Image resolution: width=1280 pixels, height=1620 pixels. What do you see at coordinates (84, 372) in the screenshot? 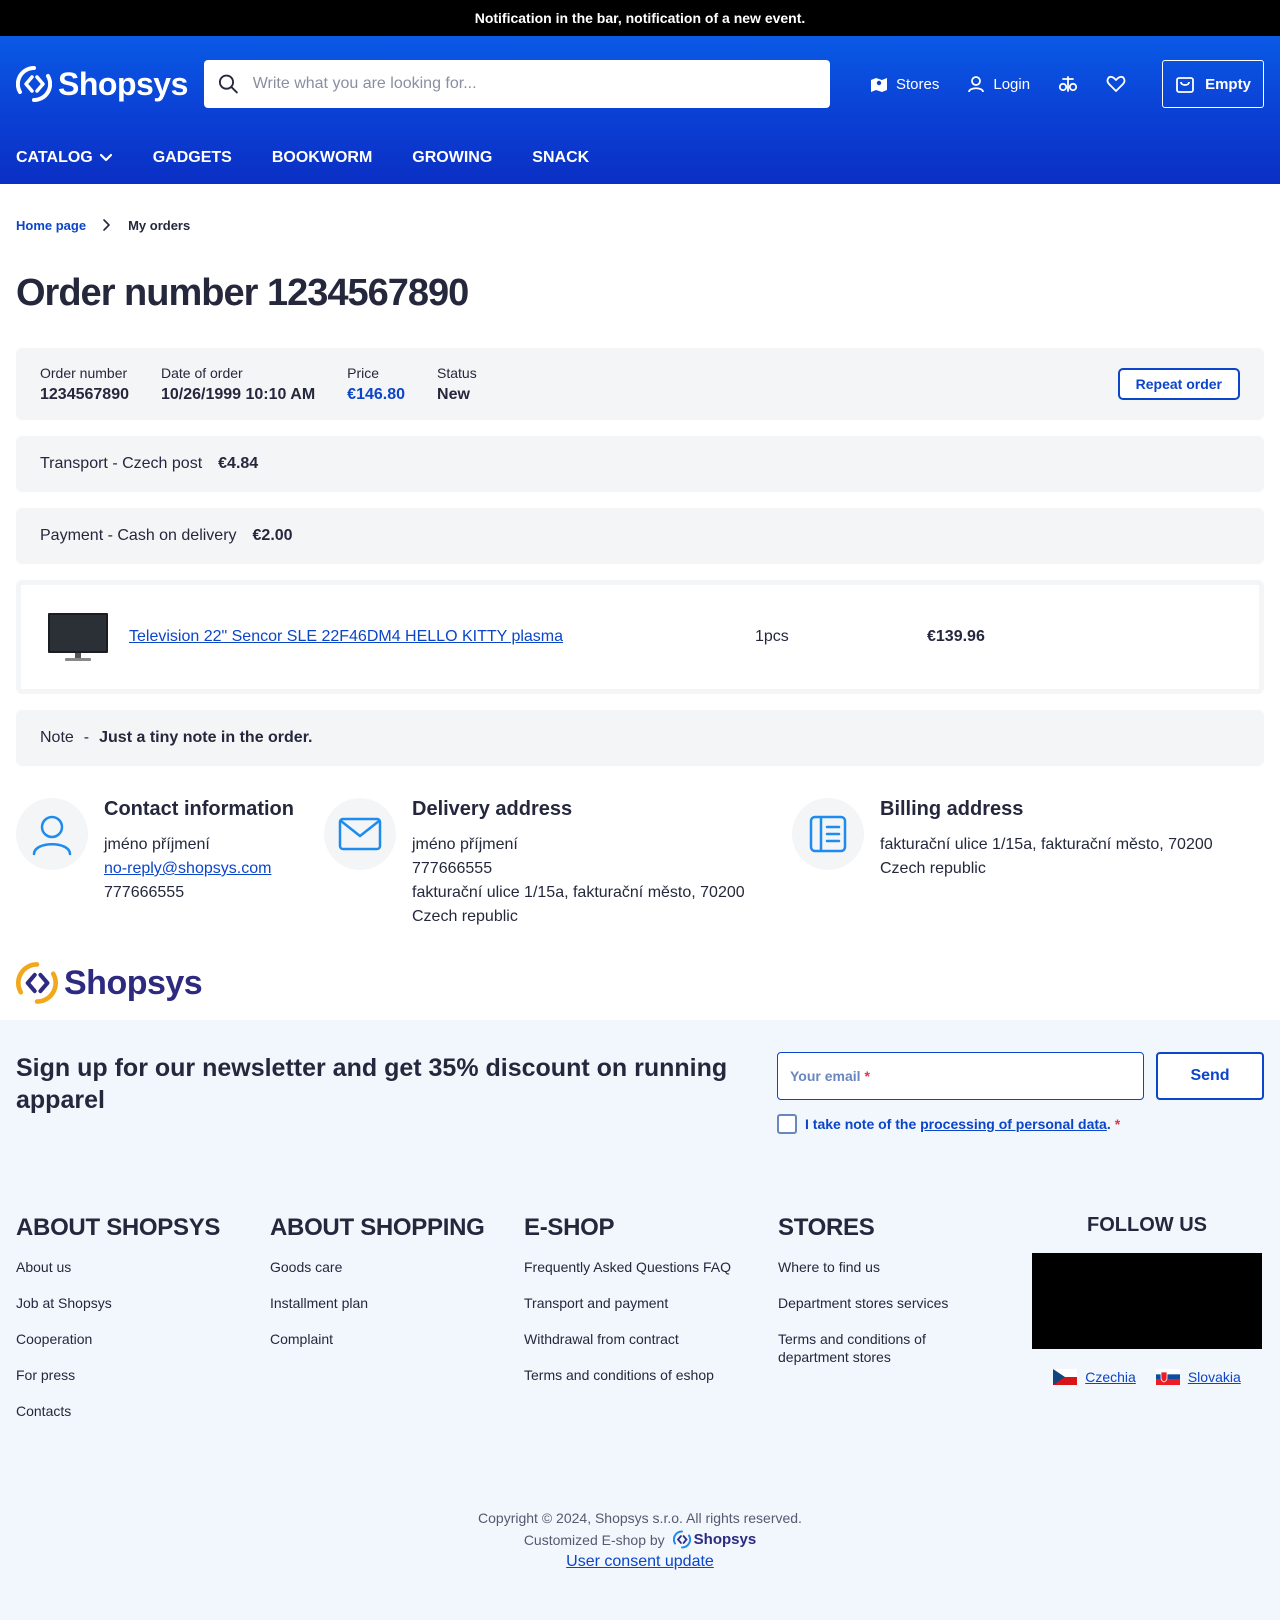
I see `order-number-label: Order number` at bounding box center [84, 372].